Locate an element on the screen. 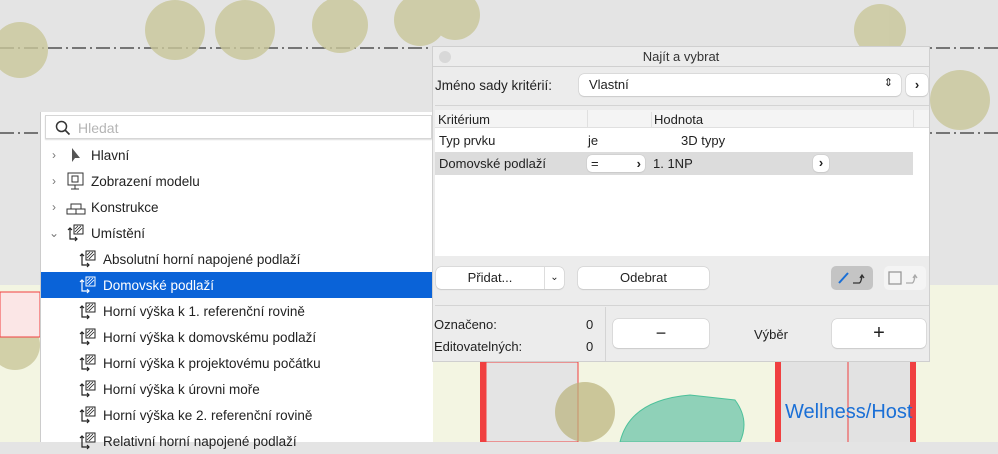  tree-item: Absolutní horní napojené podlaží is located at coordinates (237, 259).